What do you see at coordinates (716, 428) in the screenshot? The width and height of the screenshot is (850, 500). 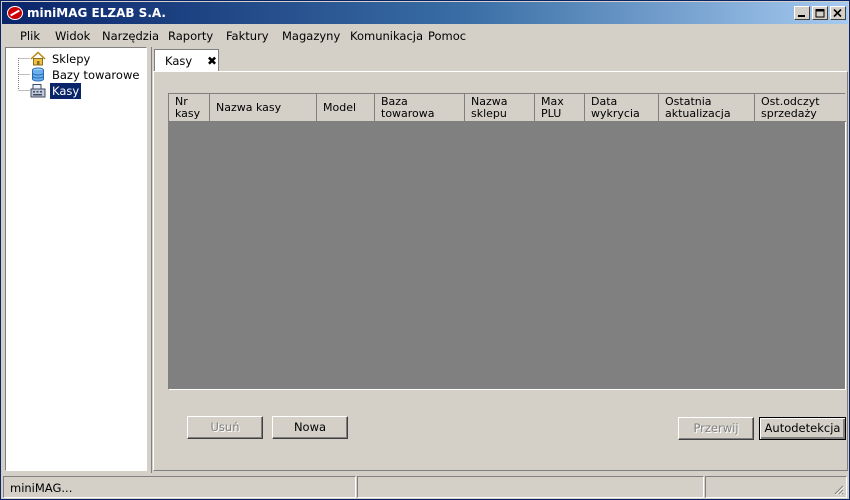 I see `interrupt-button: Przerwij` at bounding box center [716, 428].